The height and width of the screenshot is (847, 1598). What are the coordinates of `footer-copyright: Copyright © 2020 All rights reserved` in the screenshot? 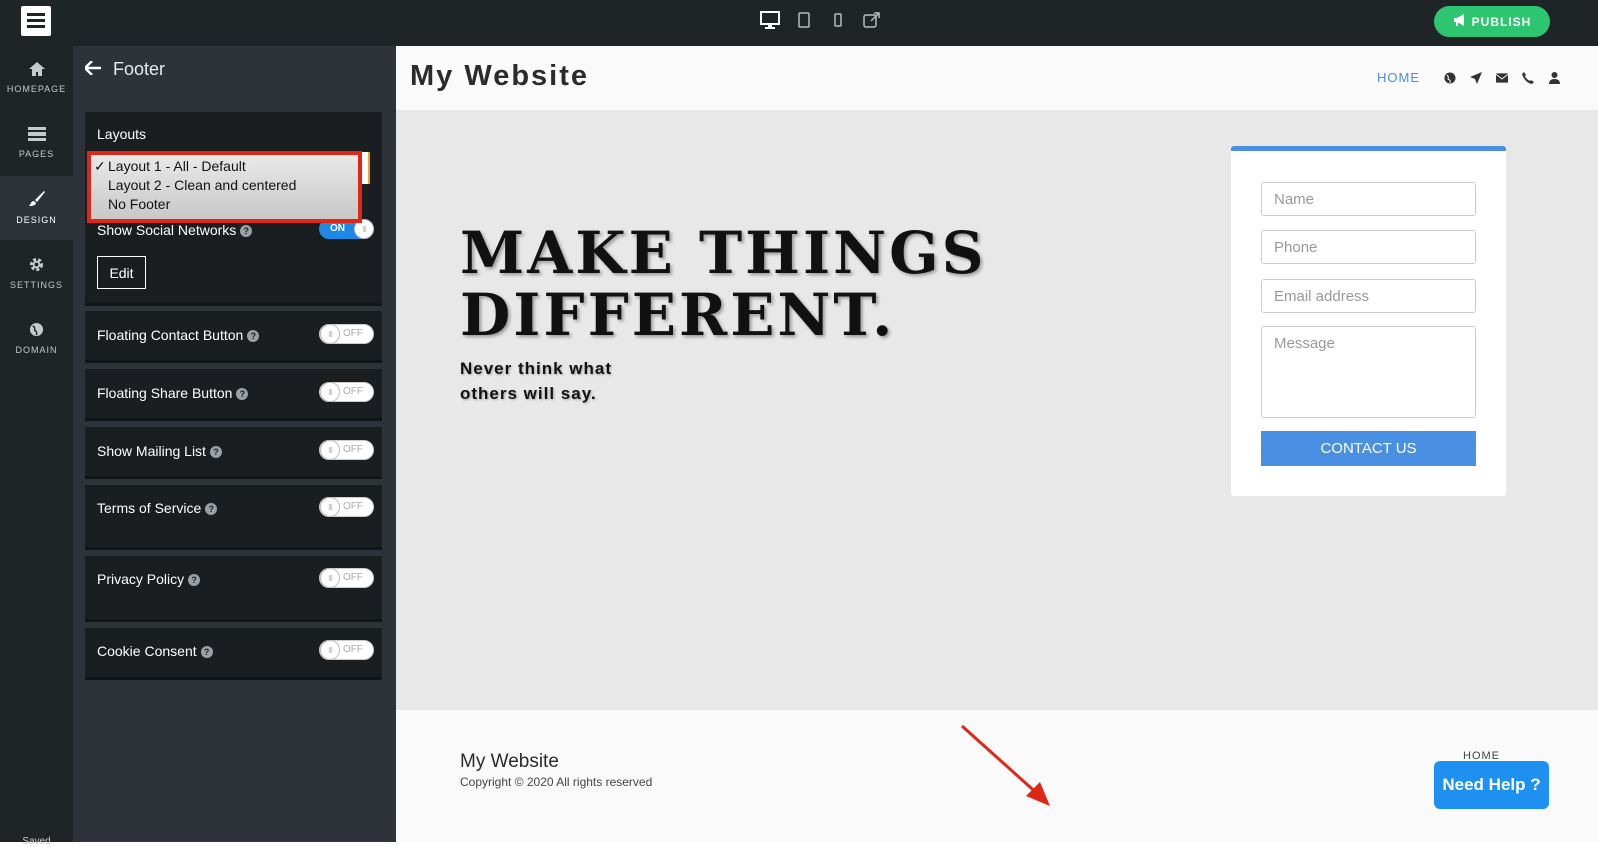 It's located at (556, 782).